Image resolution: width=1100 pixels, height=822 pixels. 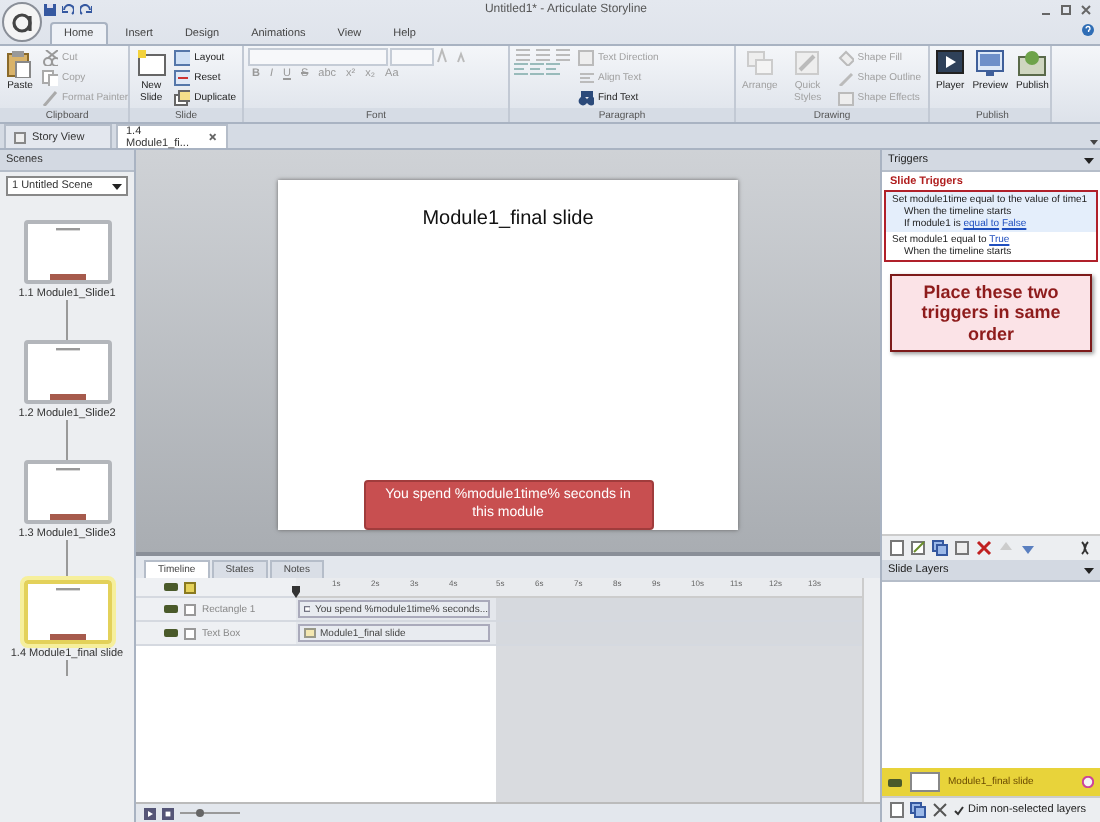 I want to click on edit-icon, so click(x=918, y=548).